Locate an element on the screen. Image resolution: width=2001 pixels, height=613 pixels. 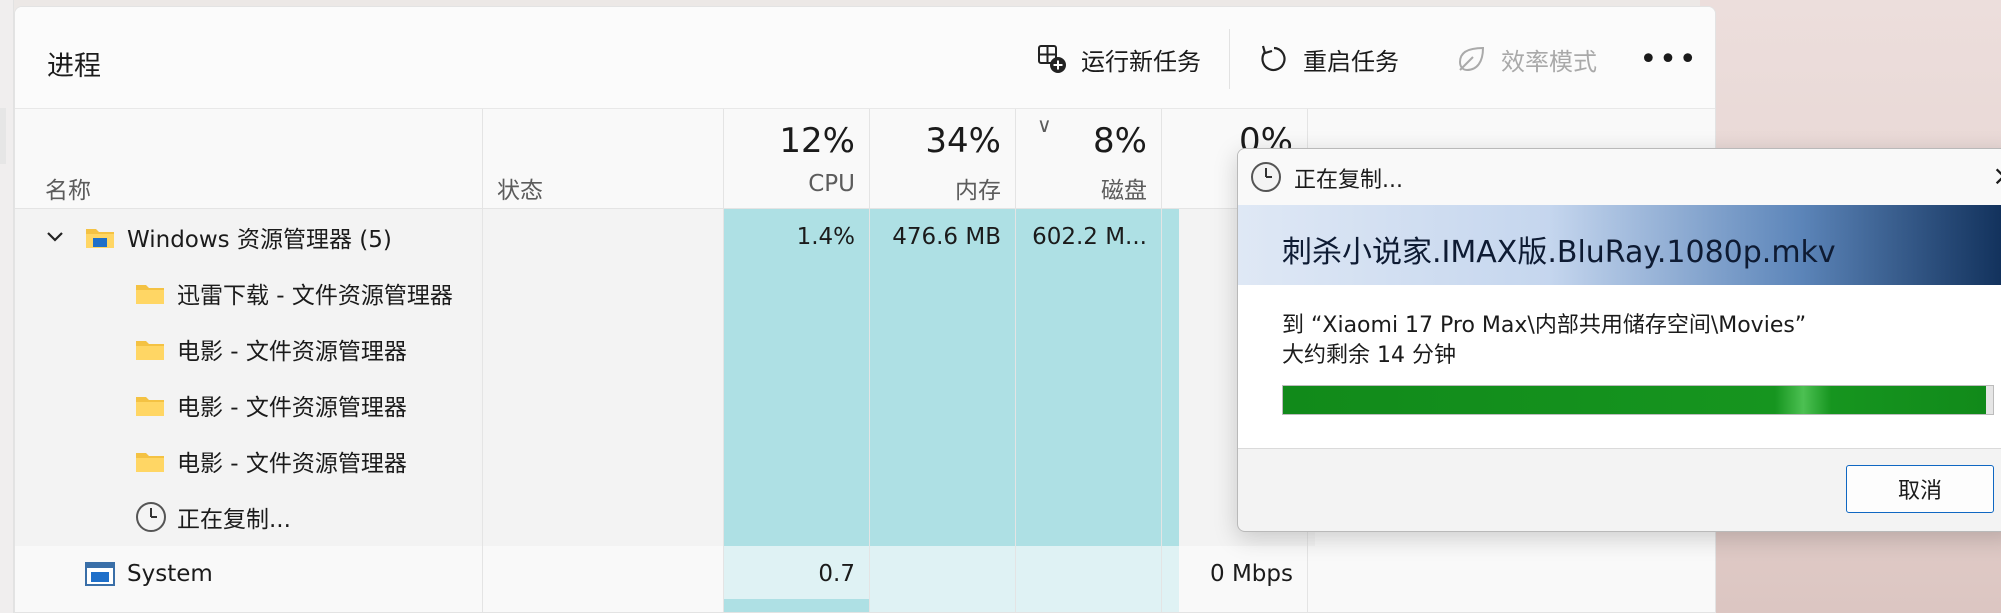
memory-total-percent: 34% is located at coordinates (963, 141).